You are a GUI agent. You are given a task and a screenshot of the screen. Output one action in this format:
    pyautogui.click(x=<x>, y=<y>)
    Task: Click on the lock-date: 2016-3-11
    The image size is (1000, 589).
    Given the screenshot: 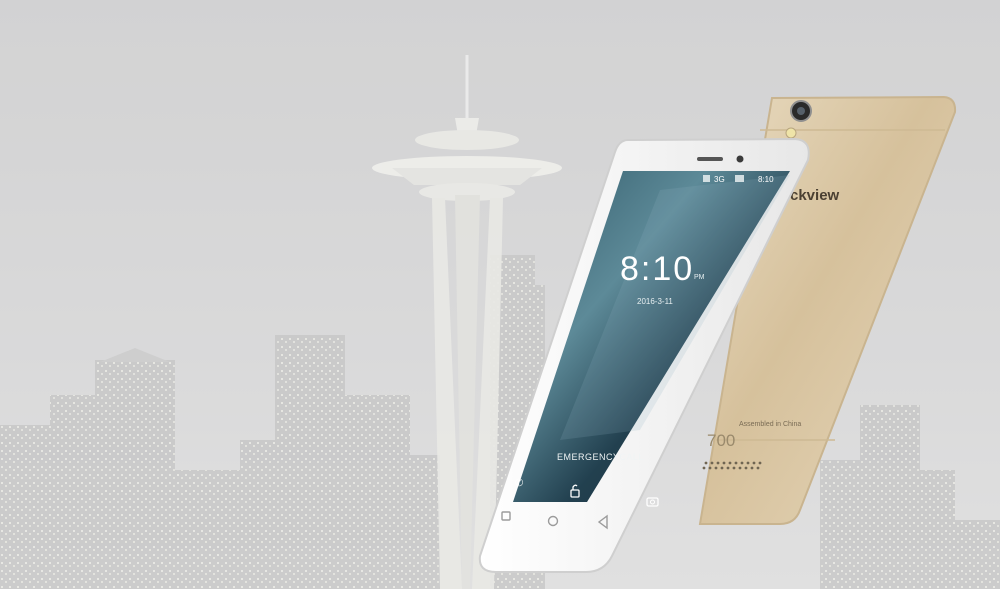 What is the action you would take?
    pyautogui.click(x=655, y=301)
    